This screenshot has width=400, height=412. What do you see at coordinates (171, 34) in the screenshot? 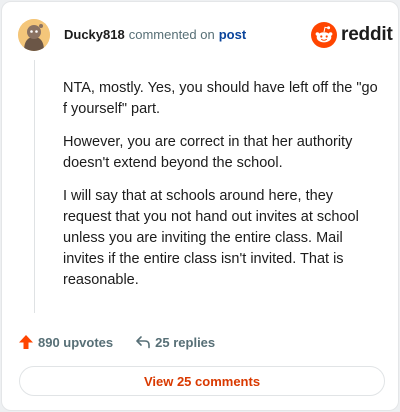
I see `action-text: commented on` at bounding box center [171, 34].